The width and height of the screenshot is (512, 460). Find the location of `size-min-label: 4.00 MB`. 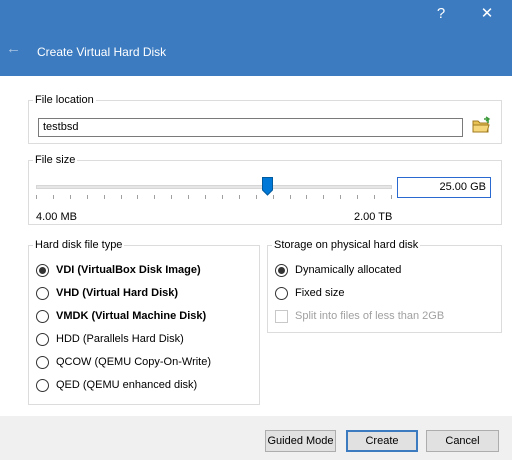

size-min-label: 4.00 MB is located at coordinates (56, 217).